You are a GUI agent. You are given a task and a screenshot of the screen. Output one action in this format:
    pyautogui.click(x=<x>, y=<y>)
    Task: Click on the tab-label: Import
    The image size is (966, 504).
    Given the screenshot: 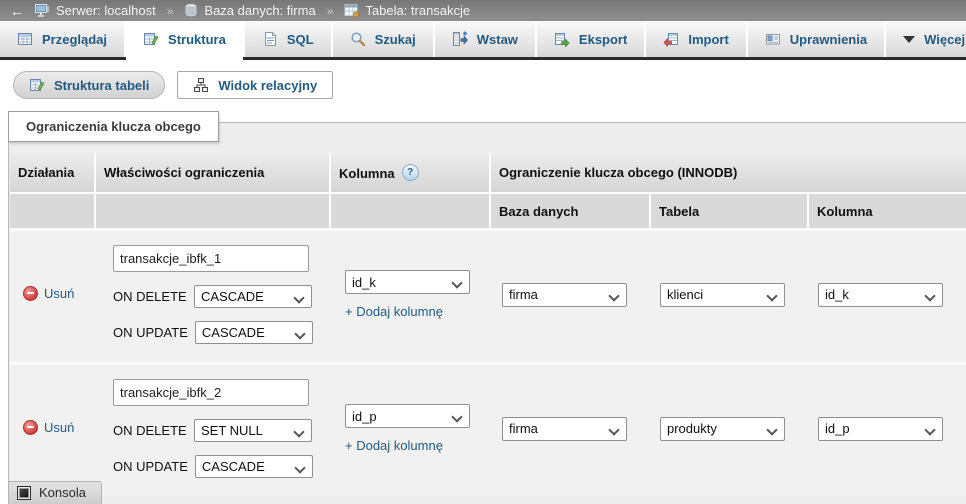 What is the action you would take?
    pyautogui.click(x=708, y=39)
    